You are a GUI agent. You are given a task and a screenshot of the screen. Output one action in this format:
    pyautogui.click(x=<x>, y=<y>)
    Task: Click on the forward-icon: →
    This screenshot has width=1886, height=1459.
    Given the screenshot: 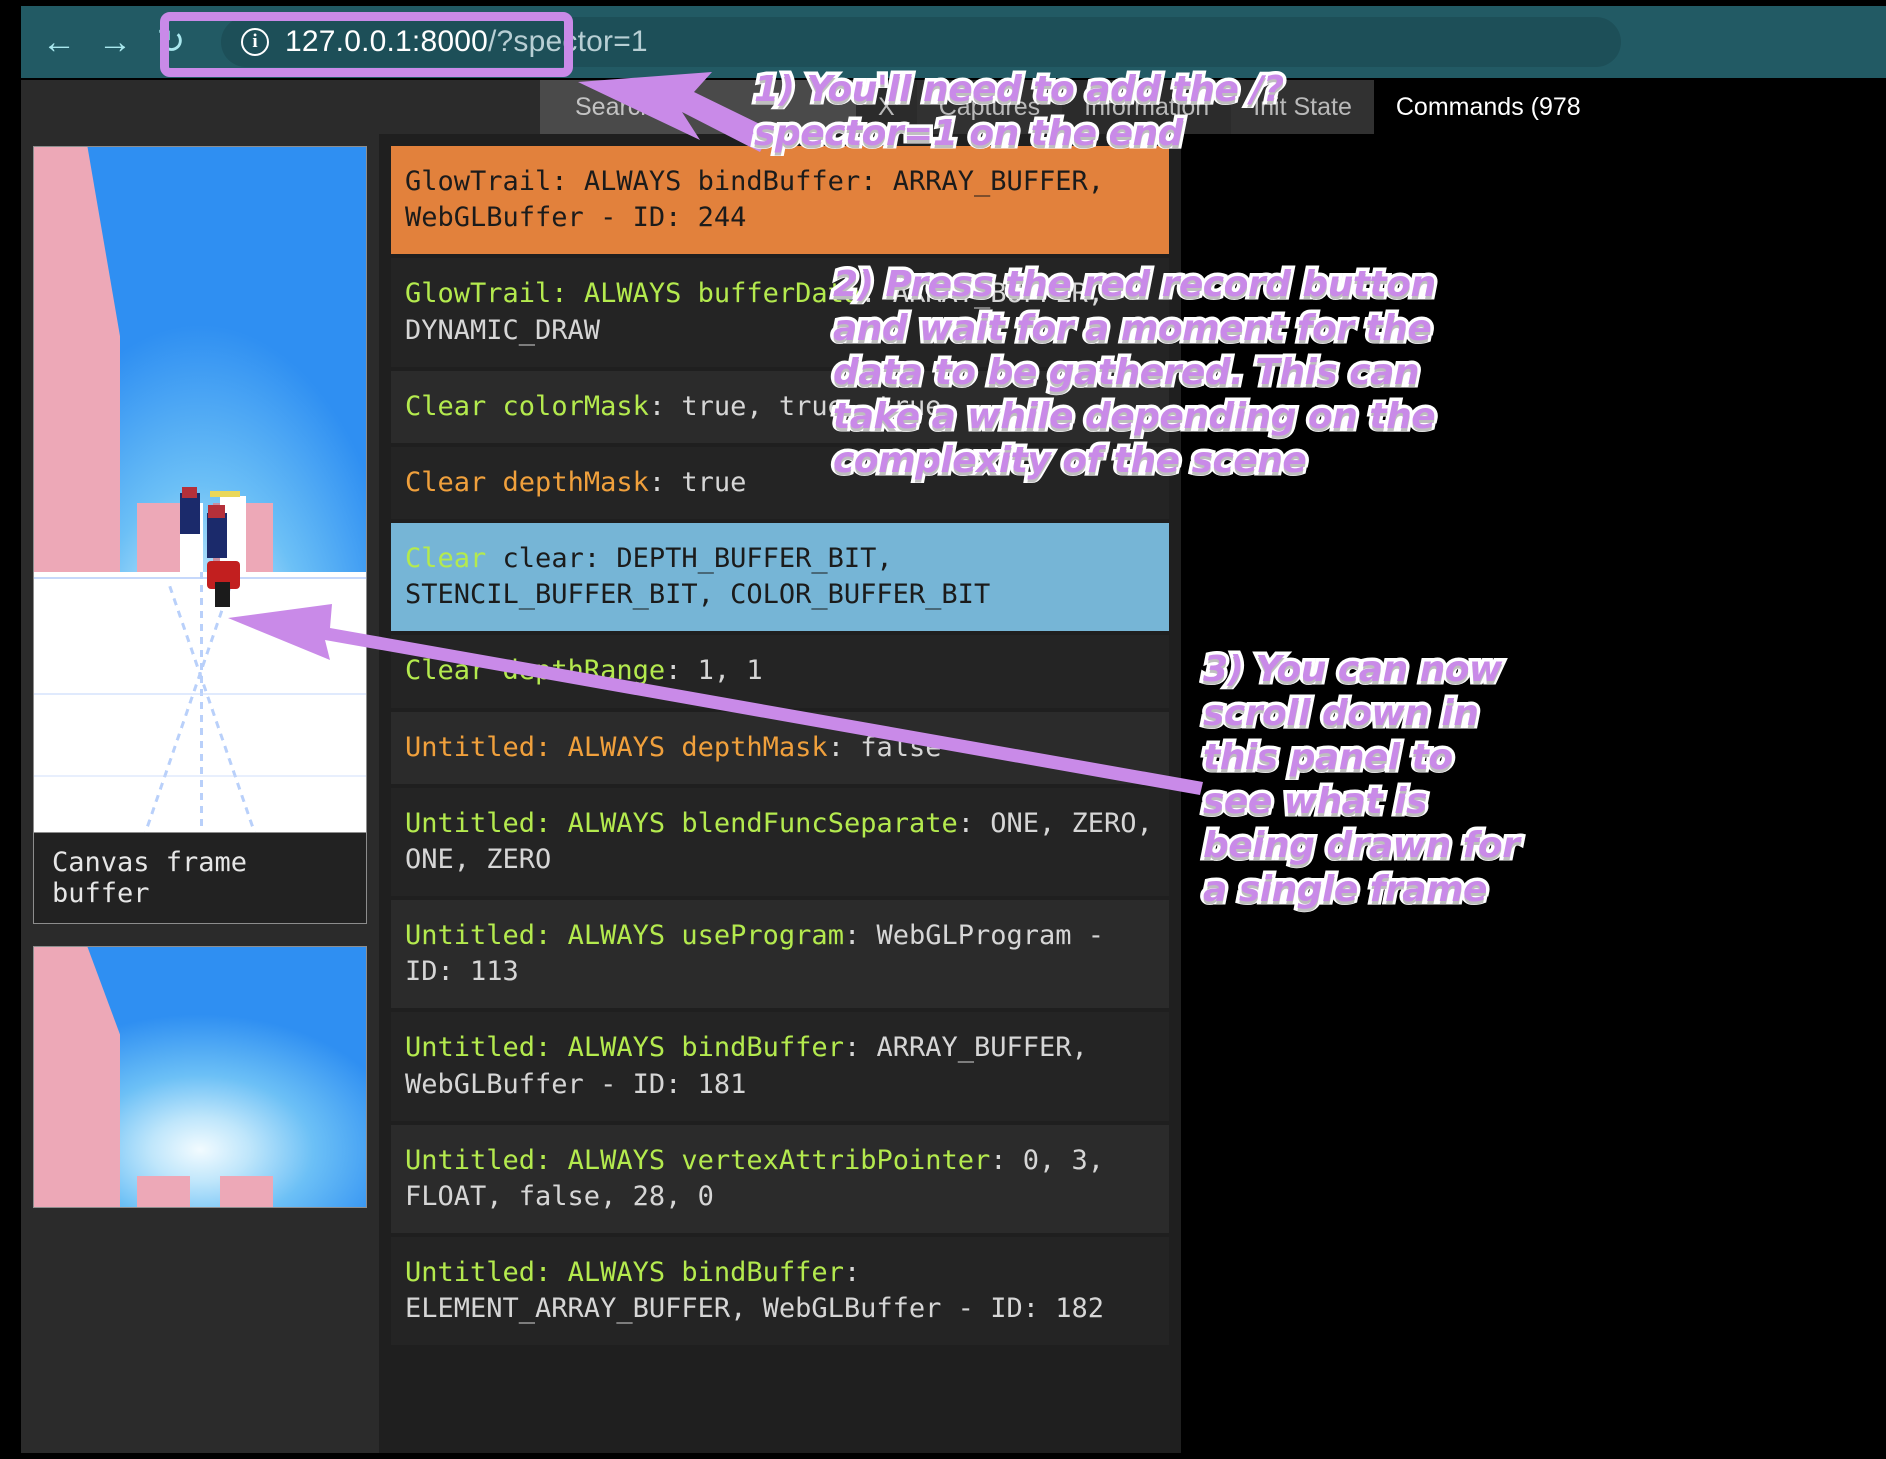 What is the action you would take?
    pyautogui.click(x=115, y=42)
    